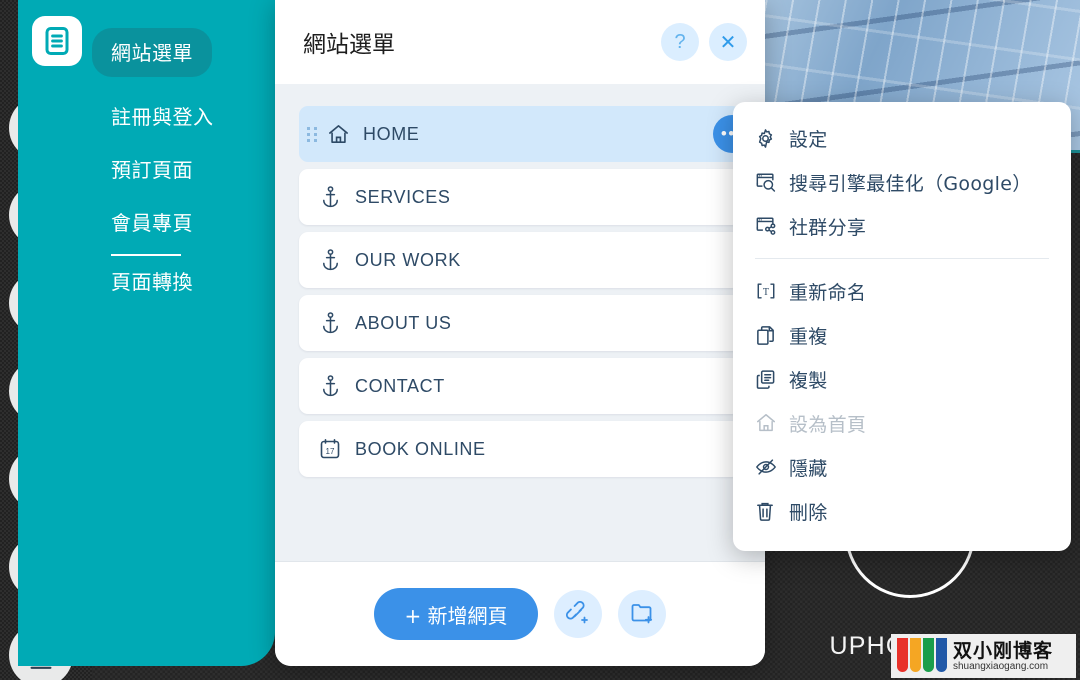 This screenshot has width=1080, height=680. Describe the element at coordinates (808, 336) in the screenshot. I see `context-item-label: 重複` at that location.